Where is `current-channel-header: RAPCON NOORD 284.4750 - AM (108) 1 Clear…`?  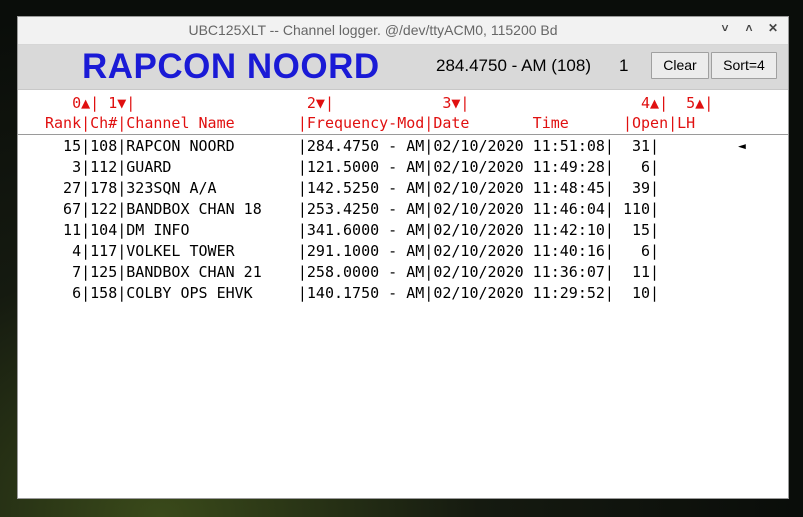 current-channel-header: RAPCON NOORD 284.4750 - AM (108) 1 Clear… is located at coordinates (403, 67).